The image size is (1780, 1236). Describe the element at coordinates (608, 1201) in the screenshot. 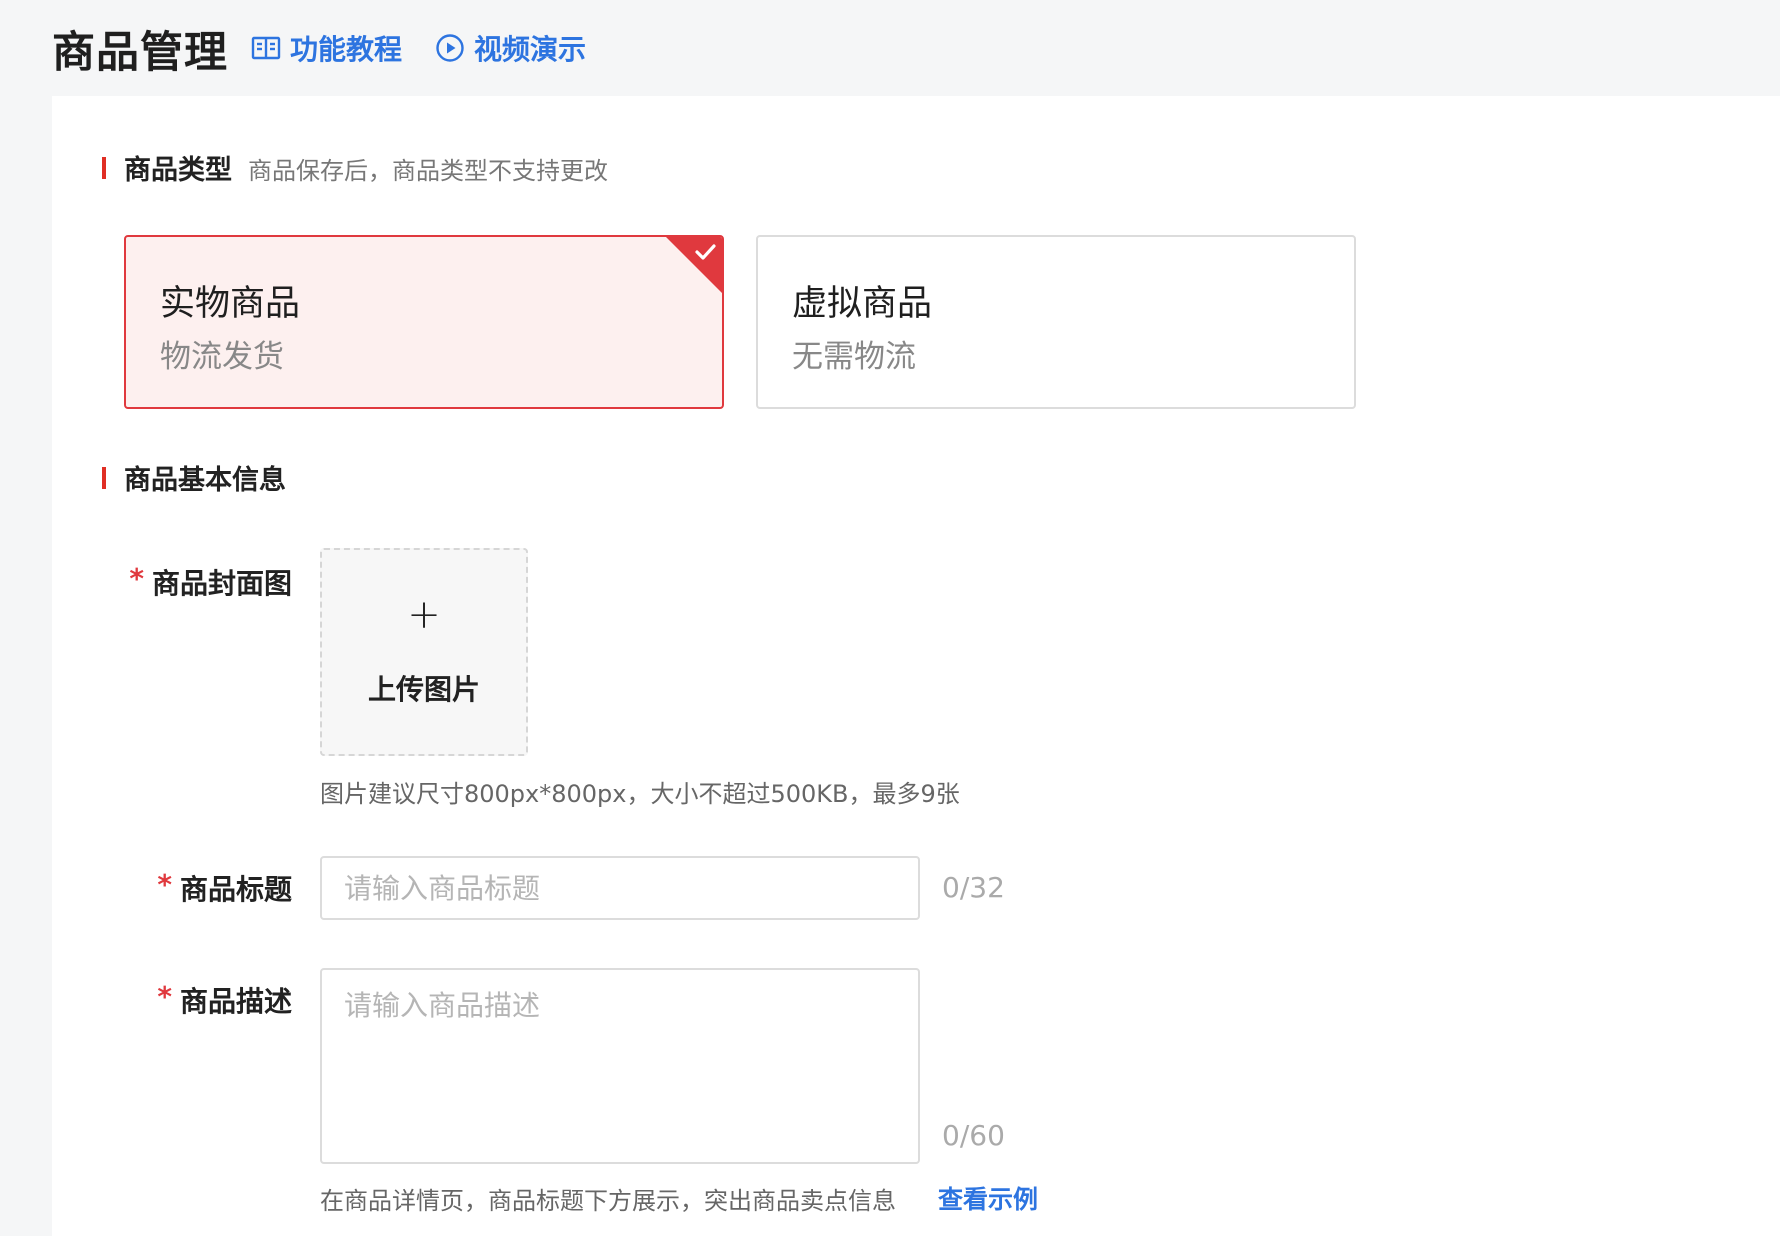

I see `desc-hint: 在商品详情页，商品标题下方展示，突出商品卖点信息` at that location.